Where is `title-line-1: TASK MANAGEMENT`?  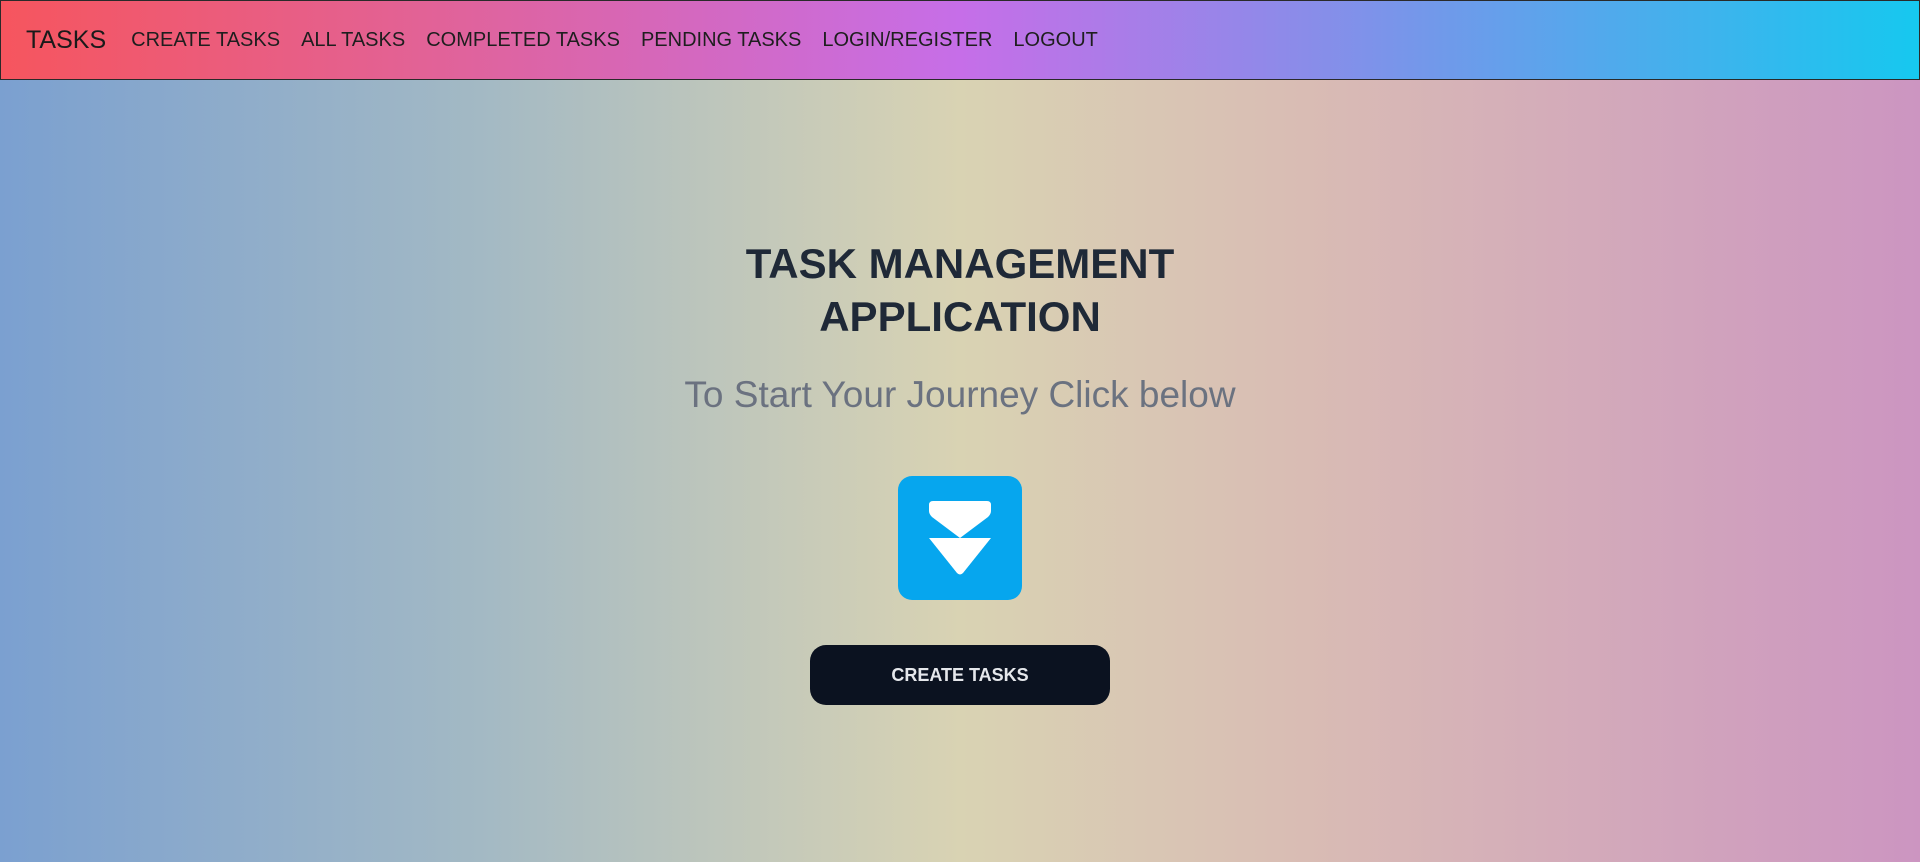 title-line-1: TASK MANAGEMENT is located at coordinates (960, 263).